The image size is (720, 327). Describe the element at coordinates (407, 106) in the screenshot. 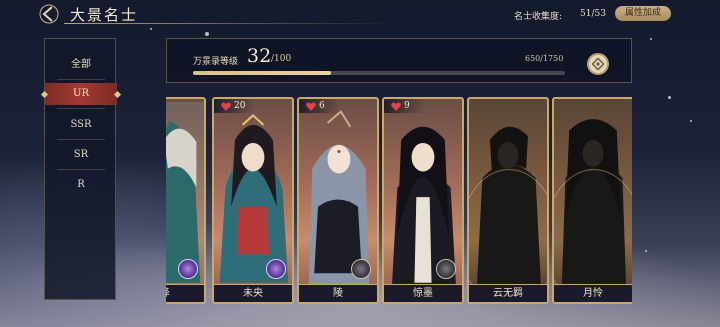

I see `affection-count: 9` at that location.